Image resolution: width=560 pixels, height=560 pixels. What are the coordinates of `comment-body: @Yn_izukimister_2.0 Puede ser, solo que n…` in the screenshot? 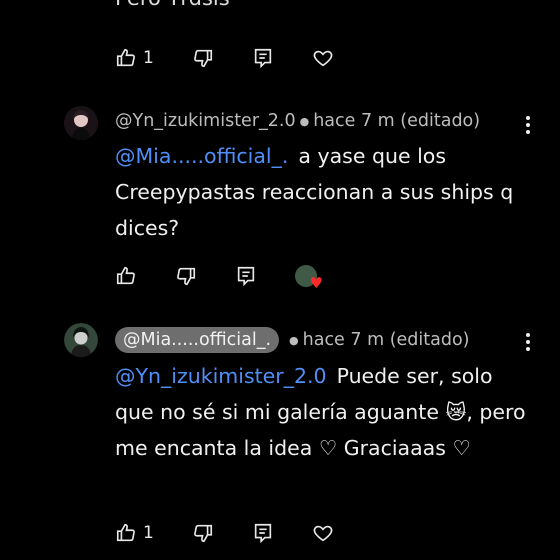 It's located at (325, 412).